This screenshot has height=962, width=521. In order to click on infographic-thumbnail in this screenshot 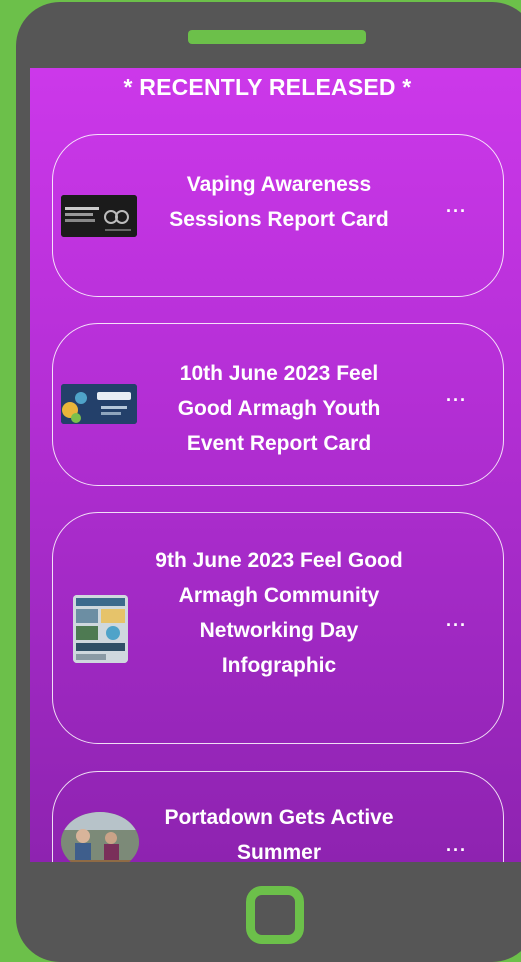, I will do `click(100, 629)`.